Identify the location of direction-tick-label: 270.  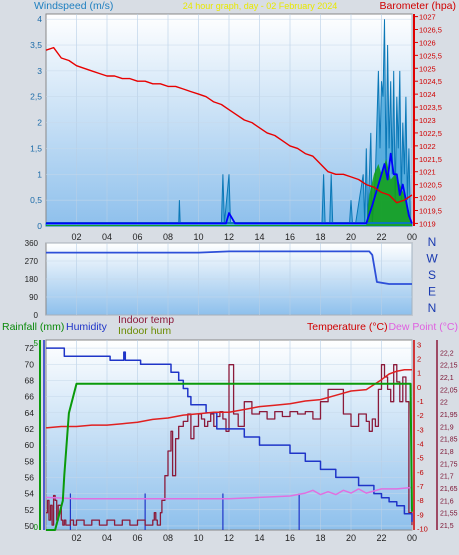
(32, 261).